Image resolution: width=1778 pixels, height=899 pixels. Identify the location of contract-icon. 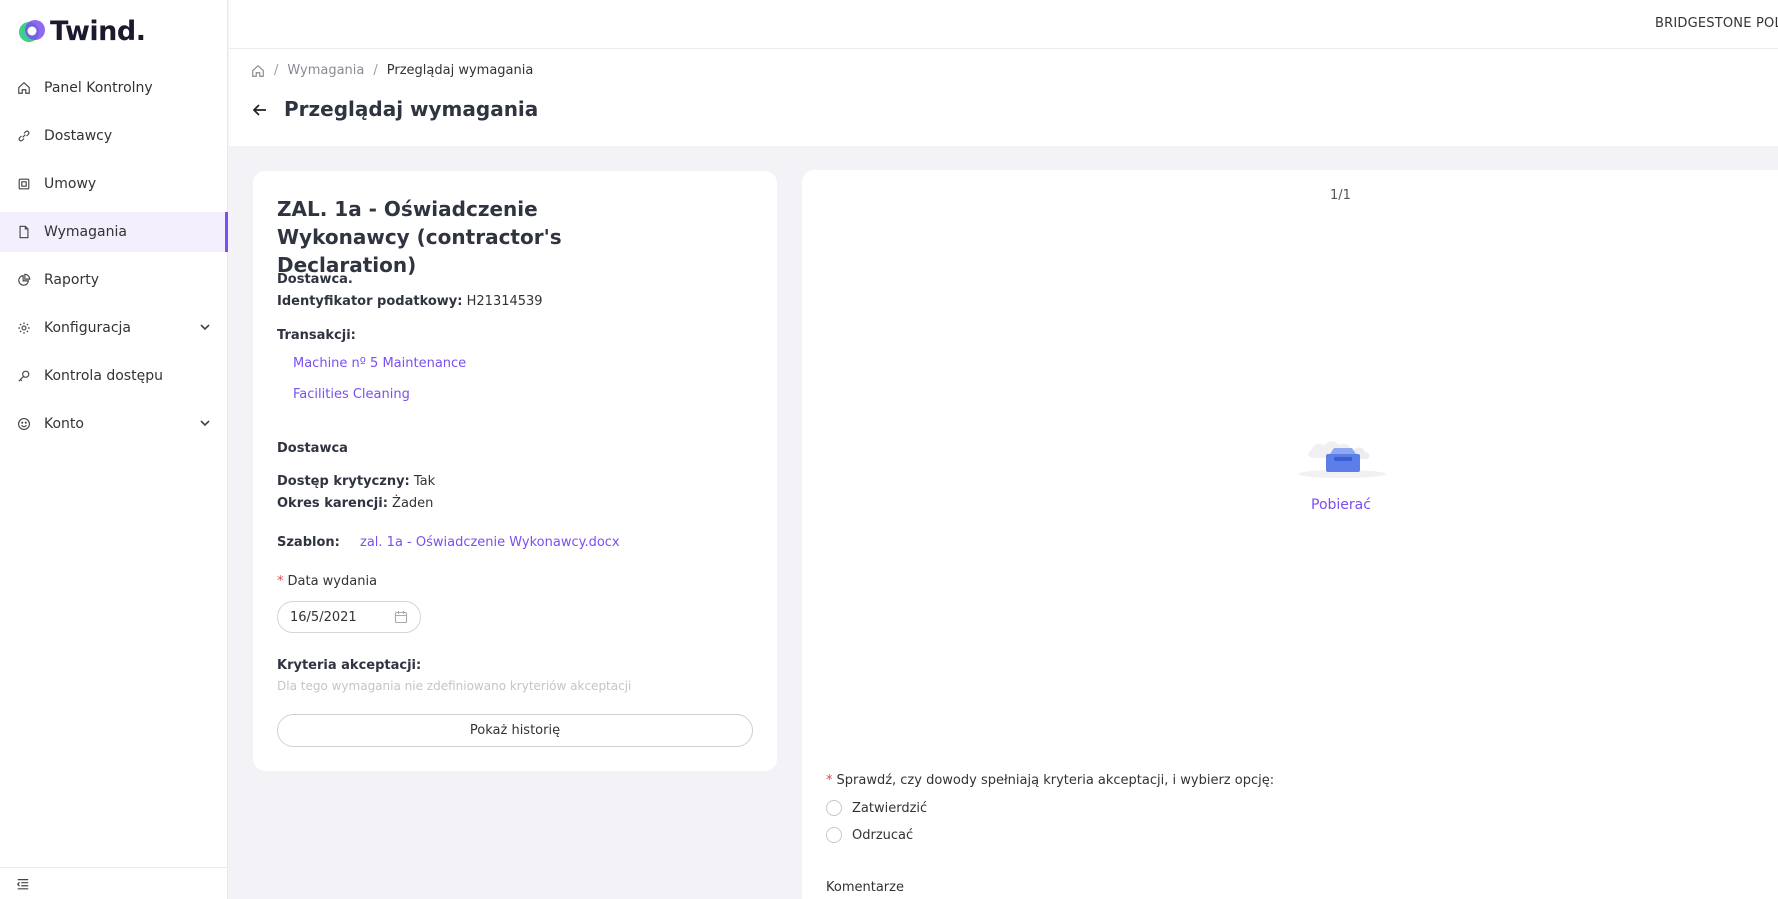
(24, 184).